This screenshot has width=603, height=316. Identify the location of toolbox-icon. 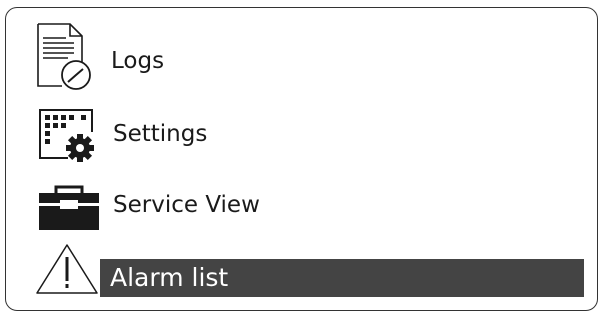
(69, 207).